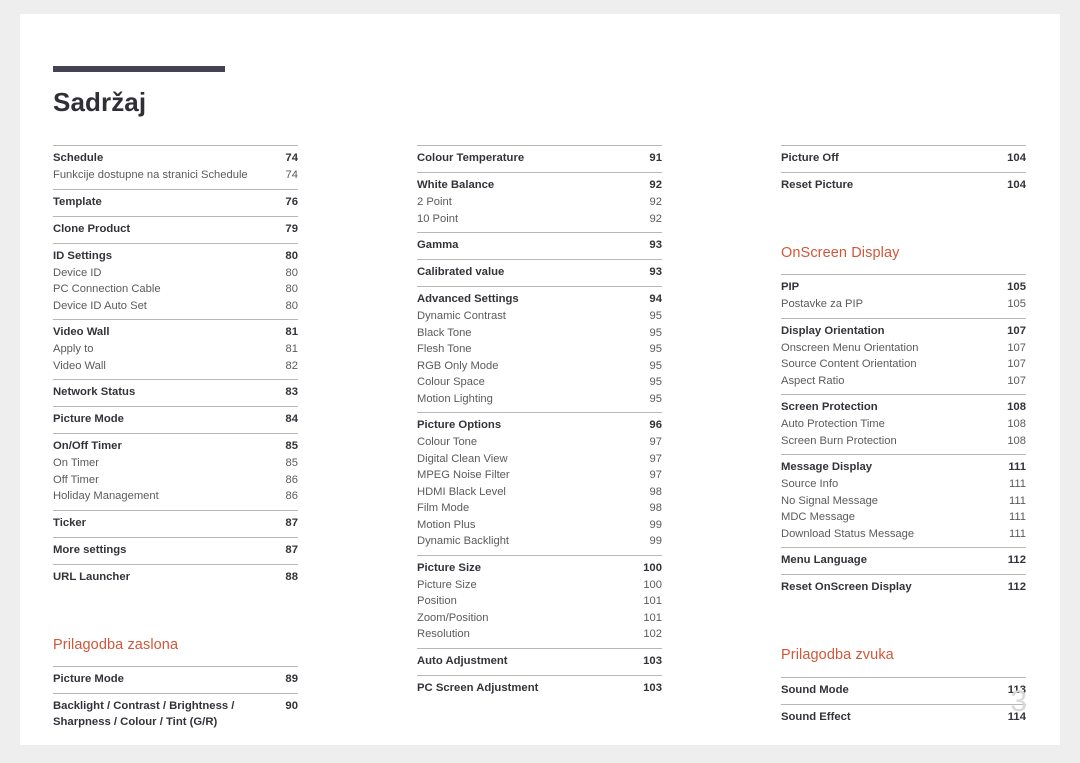 Image resolution: width=1080 pixels, height=763 pixels. What do you see at coordinates (830, 500) in the screenshot?
I see `toc-entry-label: No Signal Message` at bounding box center [830, 500].